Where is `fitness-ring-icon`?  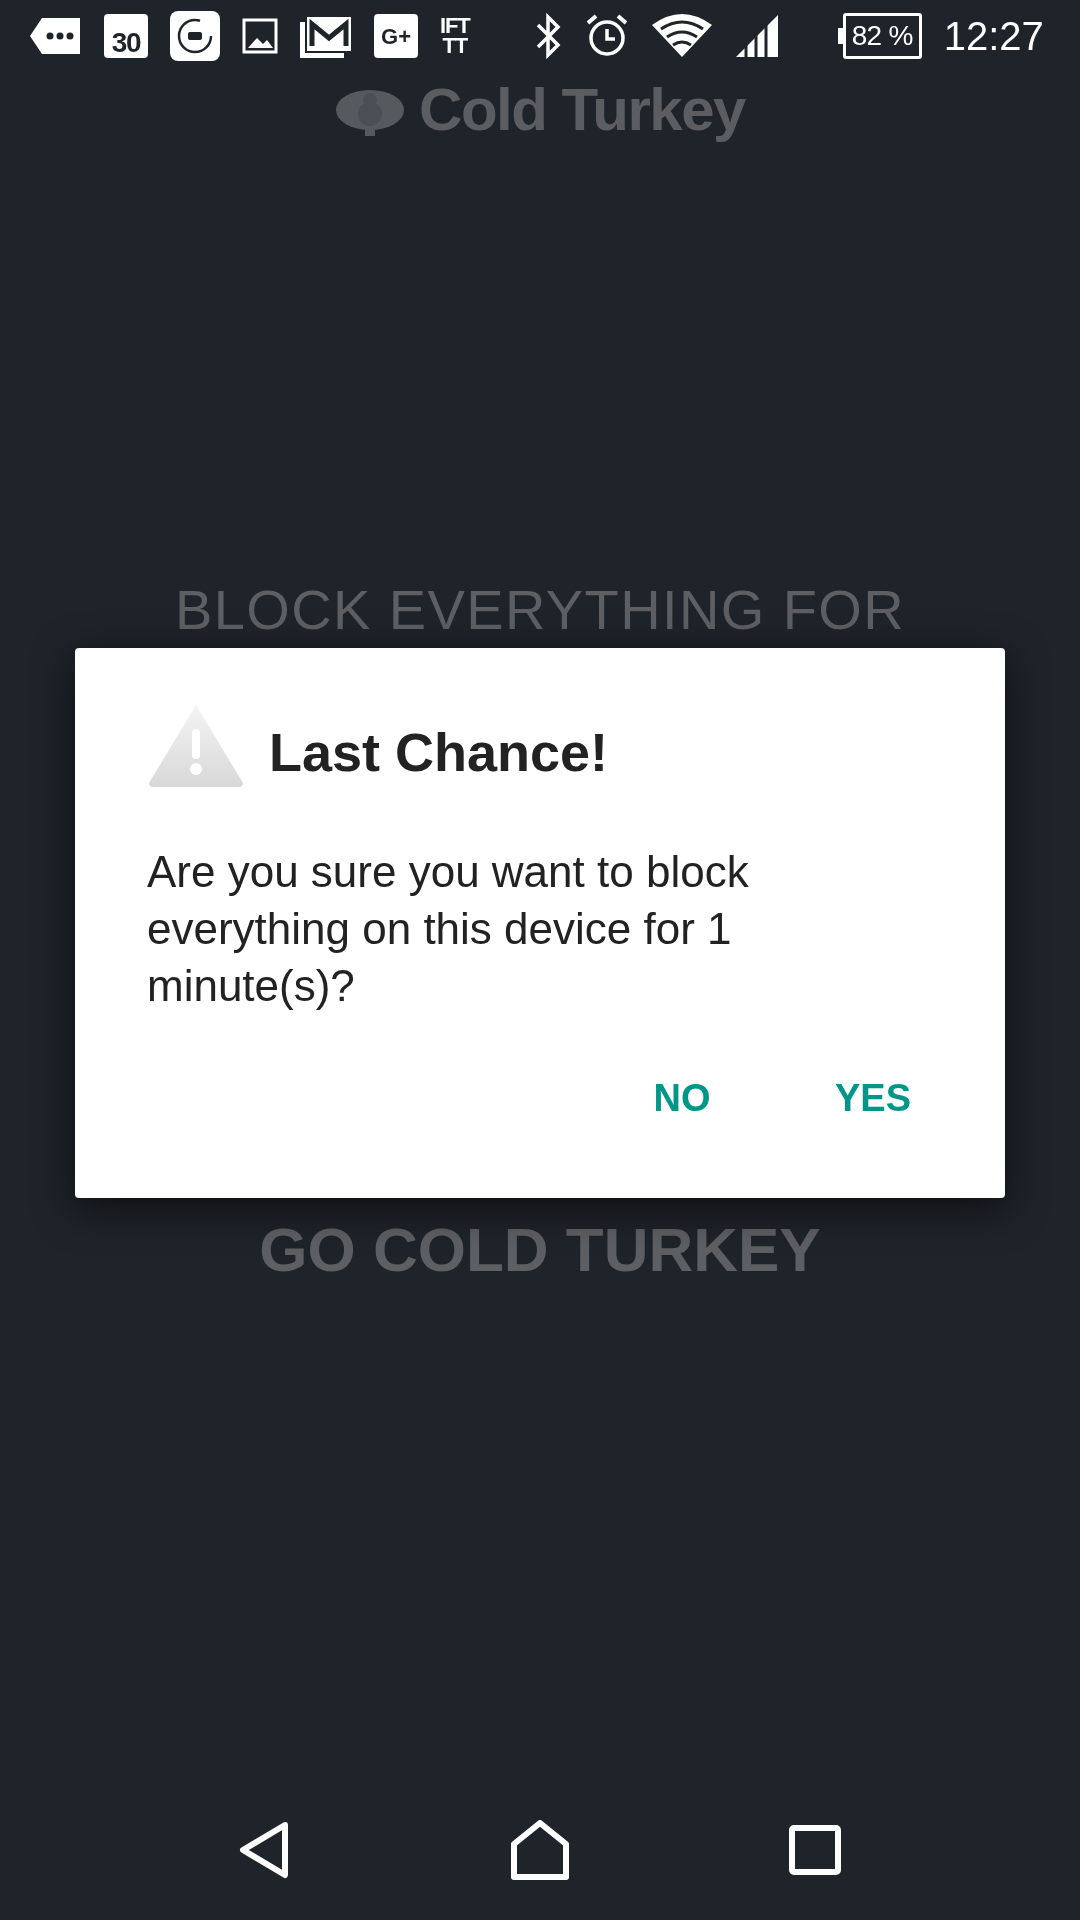 fitness-ring-icon is located at coordinates (195, 36).